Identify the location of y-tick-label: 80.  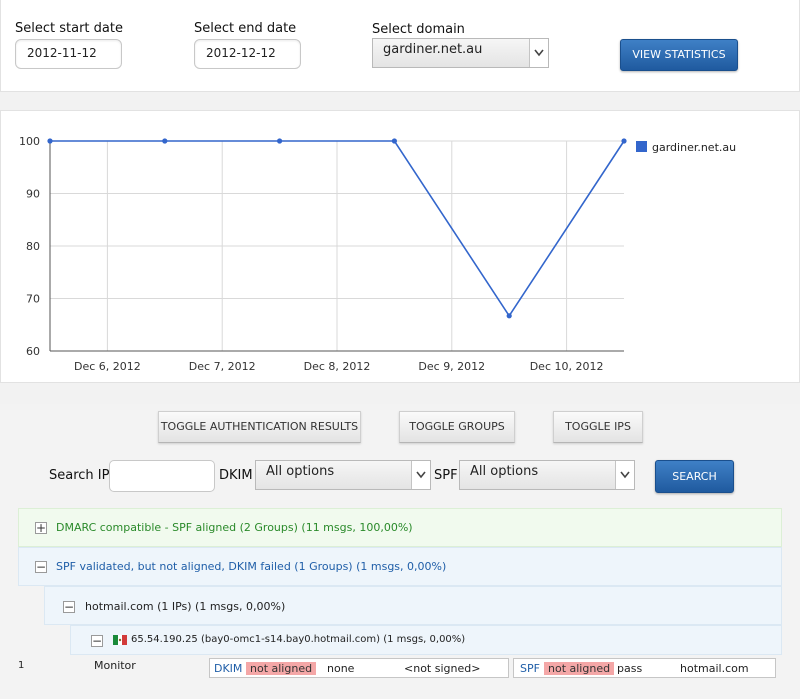
(33, 246).